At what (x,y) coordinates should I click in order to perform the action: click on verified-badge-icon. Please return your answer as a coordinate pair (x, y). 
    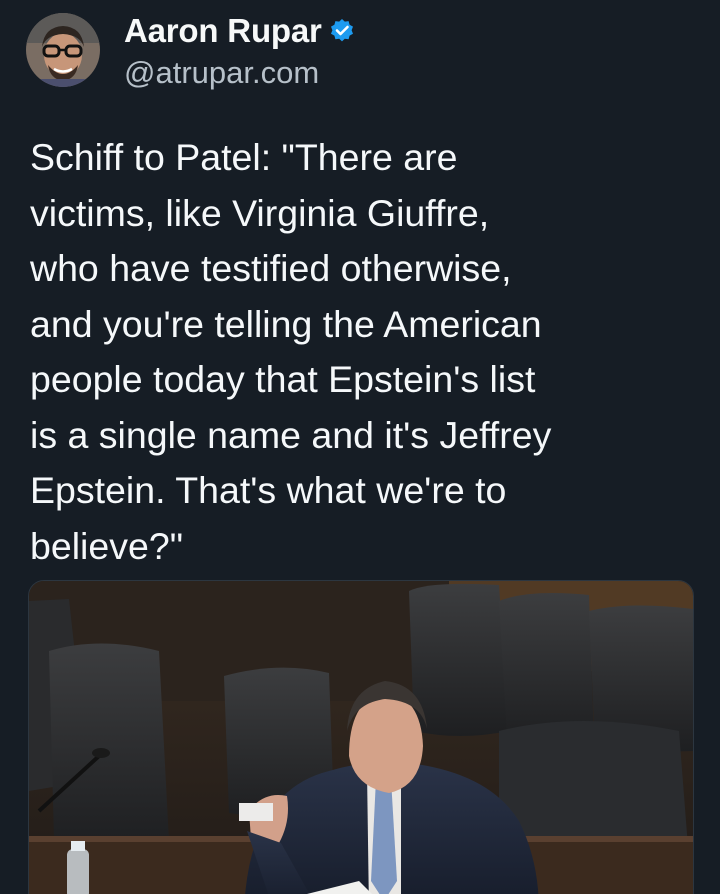
    Looking at the image, I should click on (342, 31).